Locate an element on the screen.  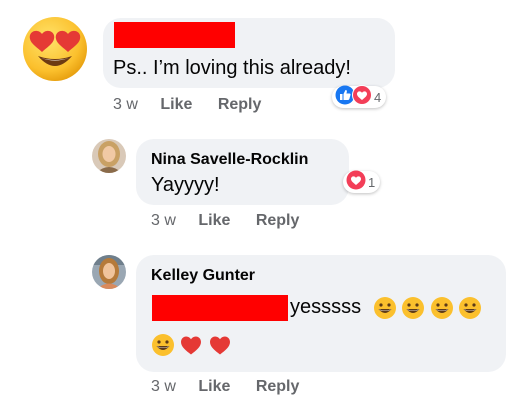
heart-eyes-emoji-avatar is located at coordinates (55, 49).